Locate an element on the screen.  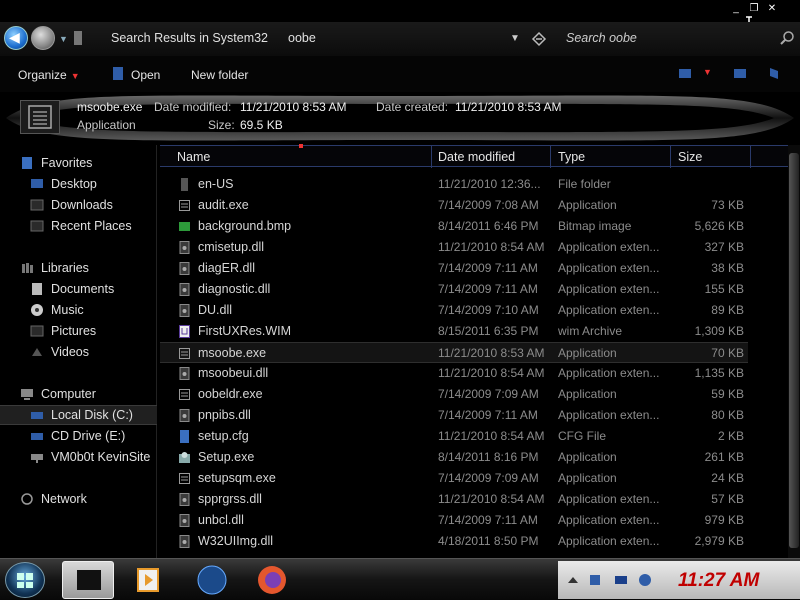
breadcrumb: Search Results in System32 oobe is located at coordinates (213, 38).